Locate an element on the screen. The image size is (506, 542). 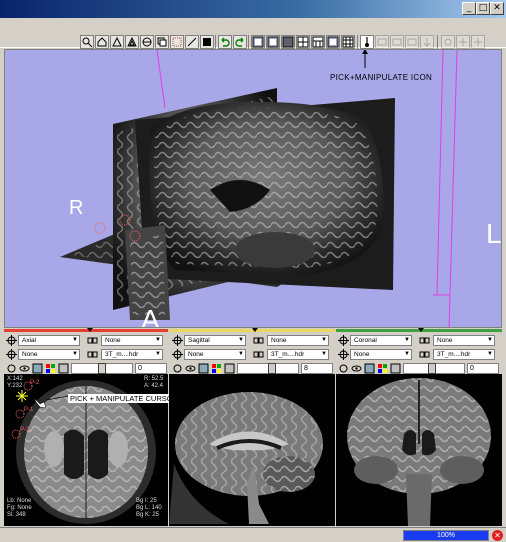
sagittal-overlay1-select: None ▼ is located at coordinates (298, 340).